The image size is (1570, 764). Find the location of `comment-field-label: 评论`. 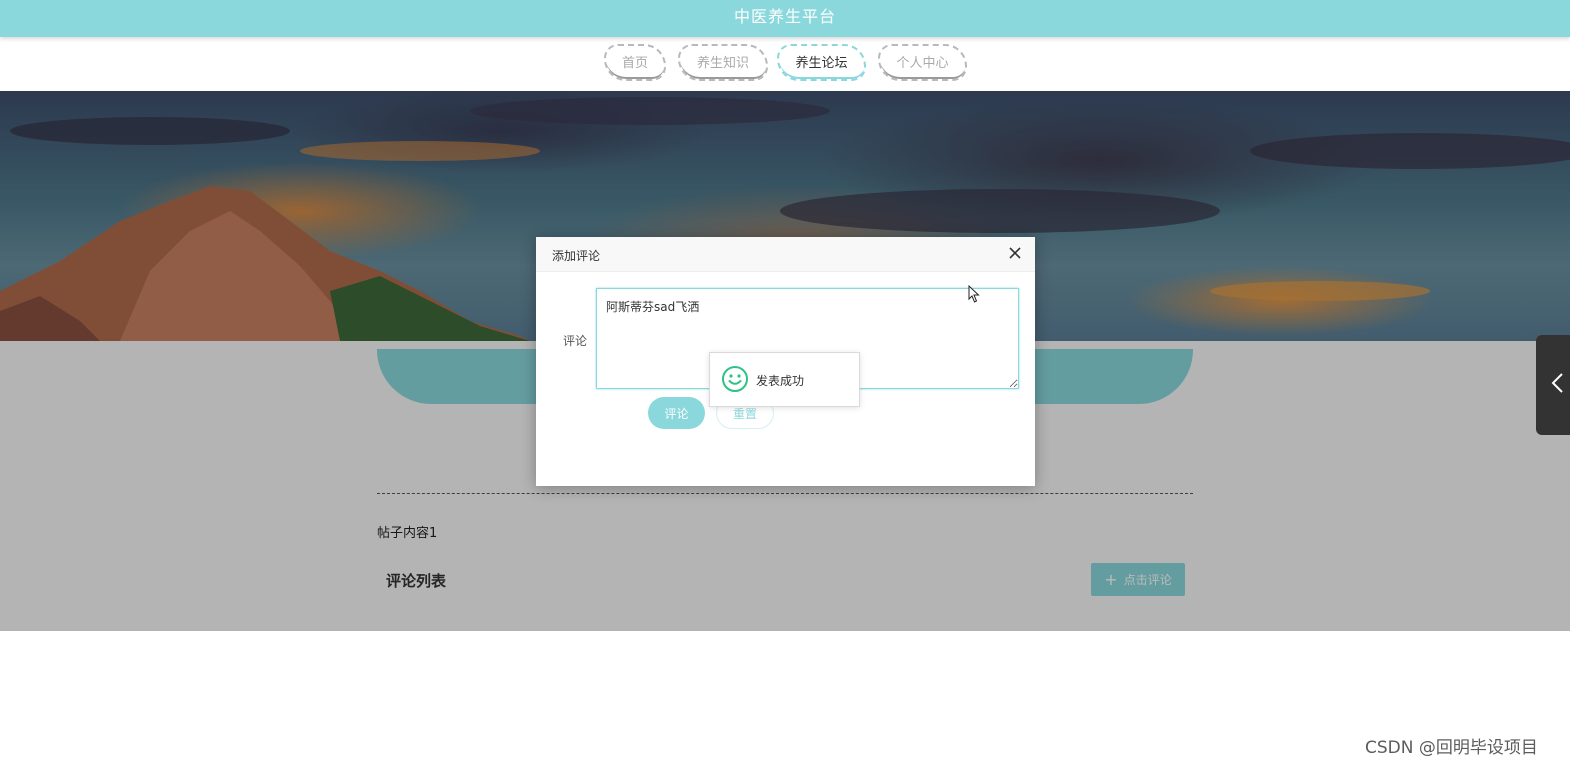

comment-field-label: 评论 is located at coordinates (575, 341).